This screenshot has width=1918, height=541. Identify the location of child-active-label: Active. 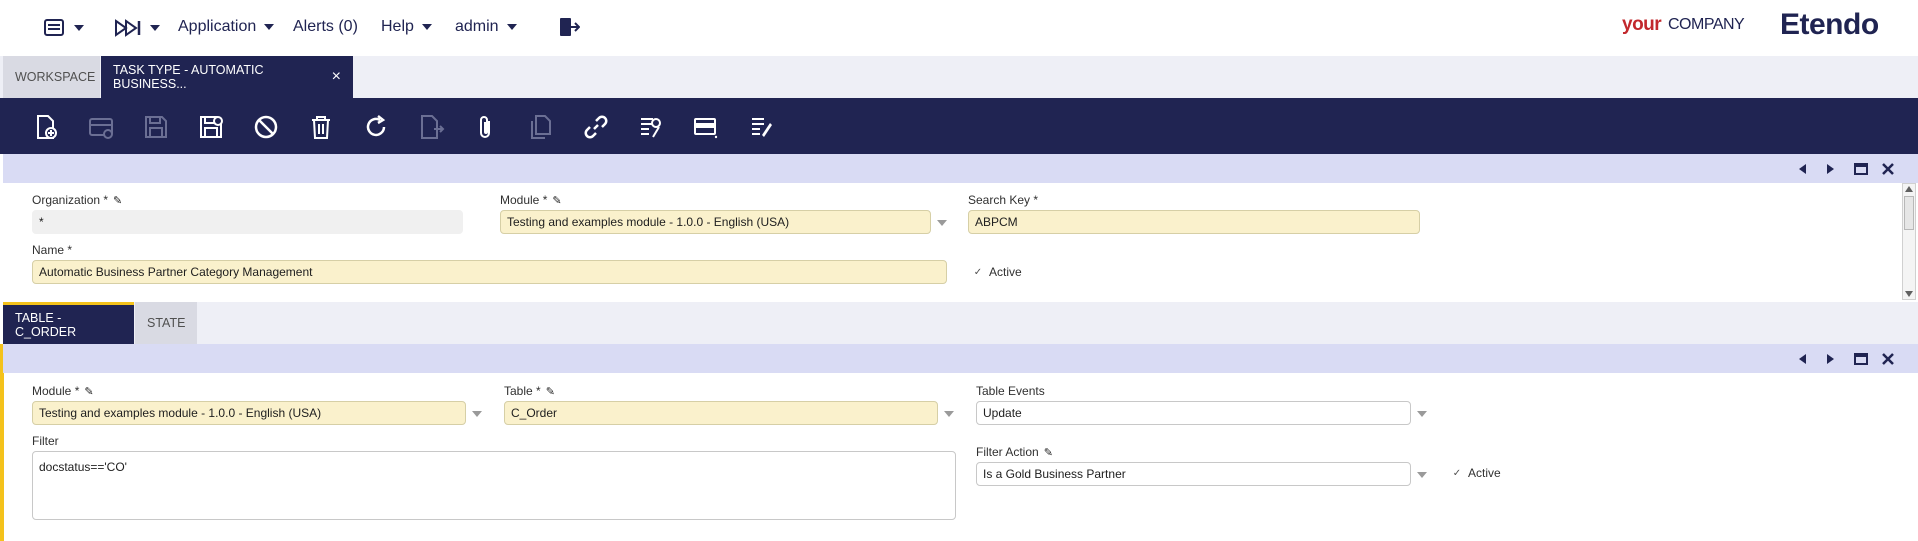
(1484, 473).